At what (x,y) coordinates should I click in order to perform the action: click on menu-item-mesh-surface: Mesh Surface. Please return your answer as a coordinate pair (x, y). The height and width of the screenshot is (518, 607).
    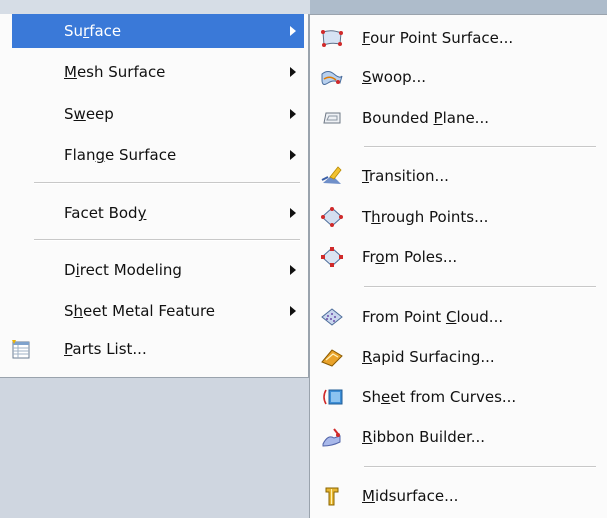
    Looking at the image, I should click on (158, 72).